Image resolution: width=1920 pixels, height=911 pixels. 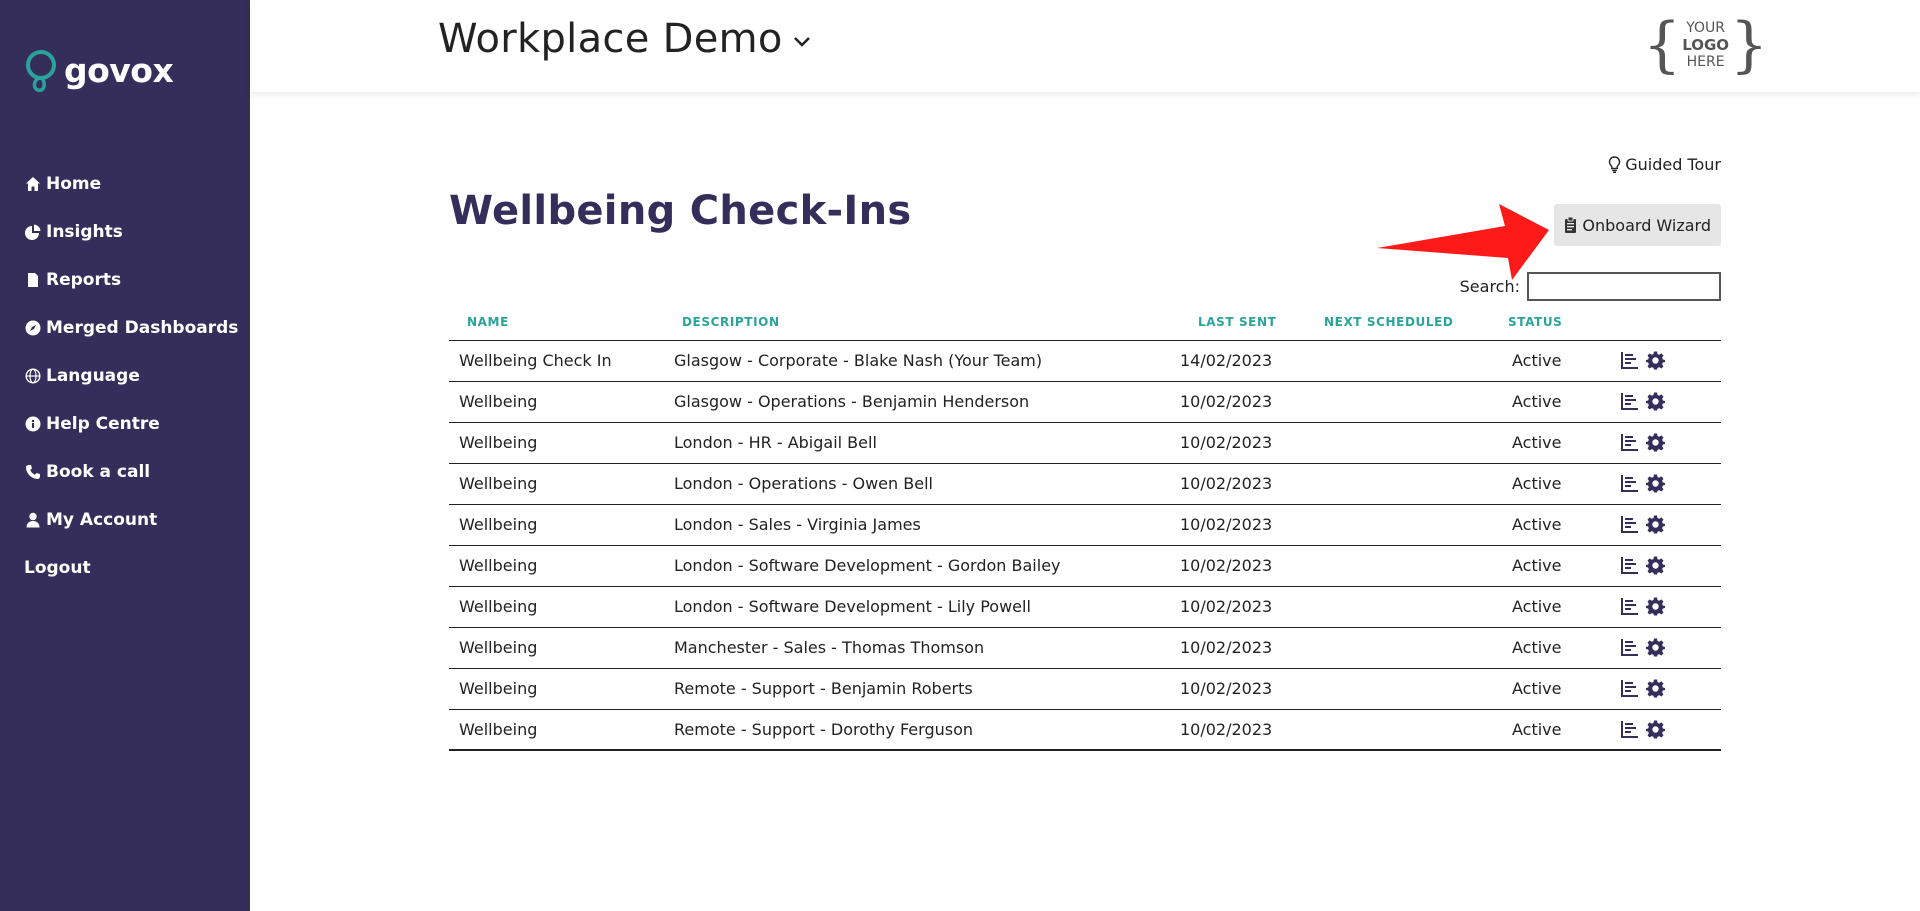 What do you see at coordinates (917, 484) in the screenshot?
I see `cell-description: London - Operations - Owen Bell` at bounding box center [917, 484].